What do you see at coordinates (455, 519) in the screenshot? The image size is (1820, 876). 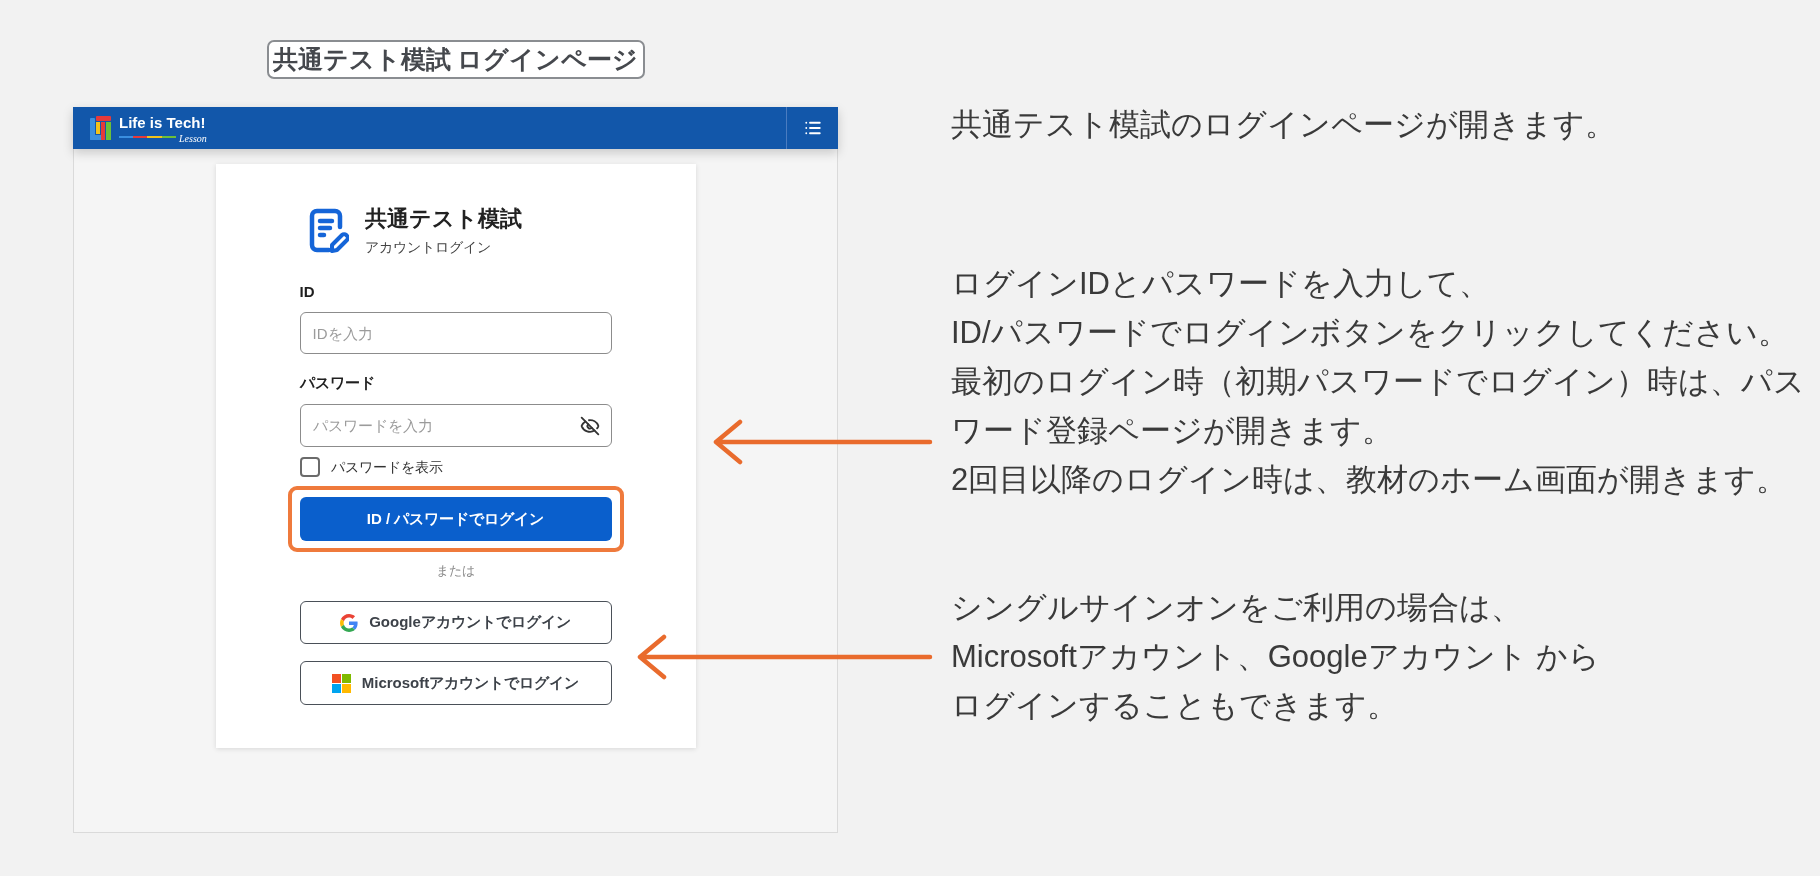 I see `login-button: ID / パスワードでログイン` at bounding box center [455, 519].